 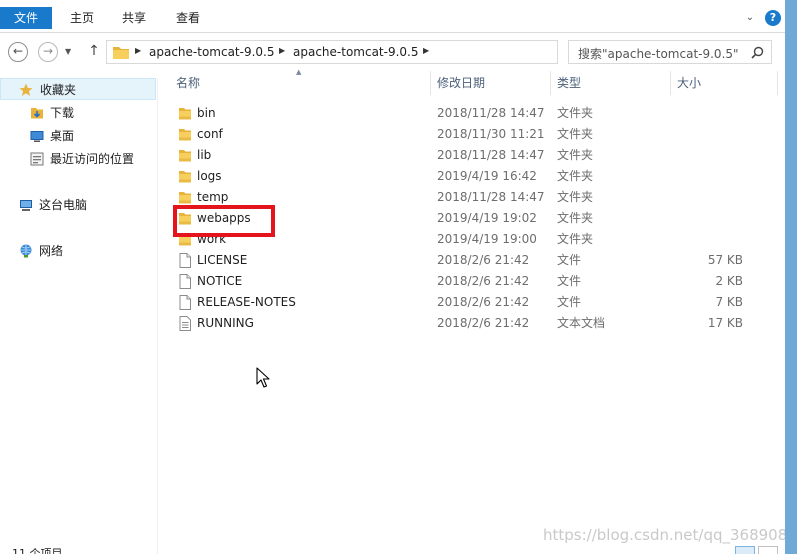 I want to click on column-header-type: 类型, so click(x=611, y=83).